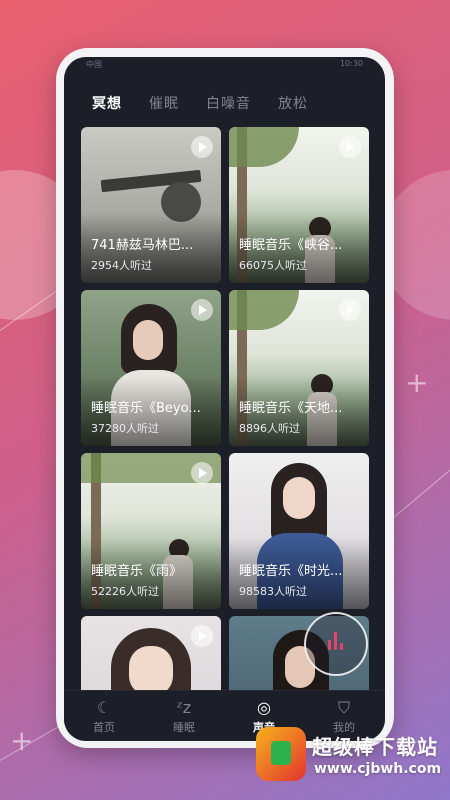 The image size is (450, 800). I want to click on card-listen-count: 66075人听过, so click(273, 265).